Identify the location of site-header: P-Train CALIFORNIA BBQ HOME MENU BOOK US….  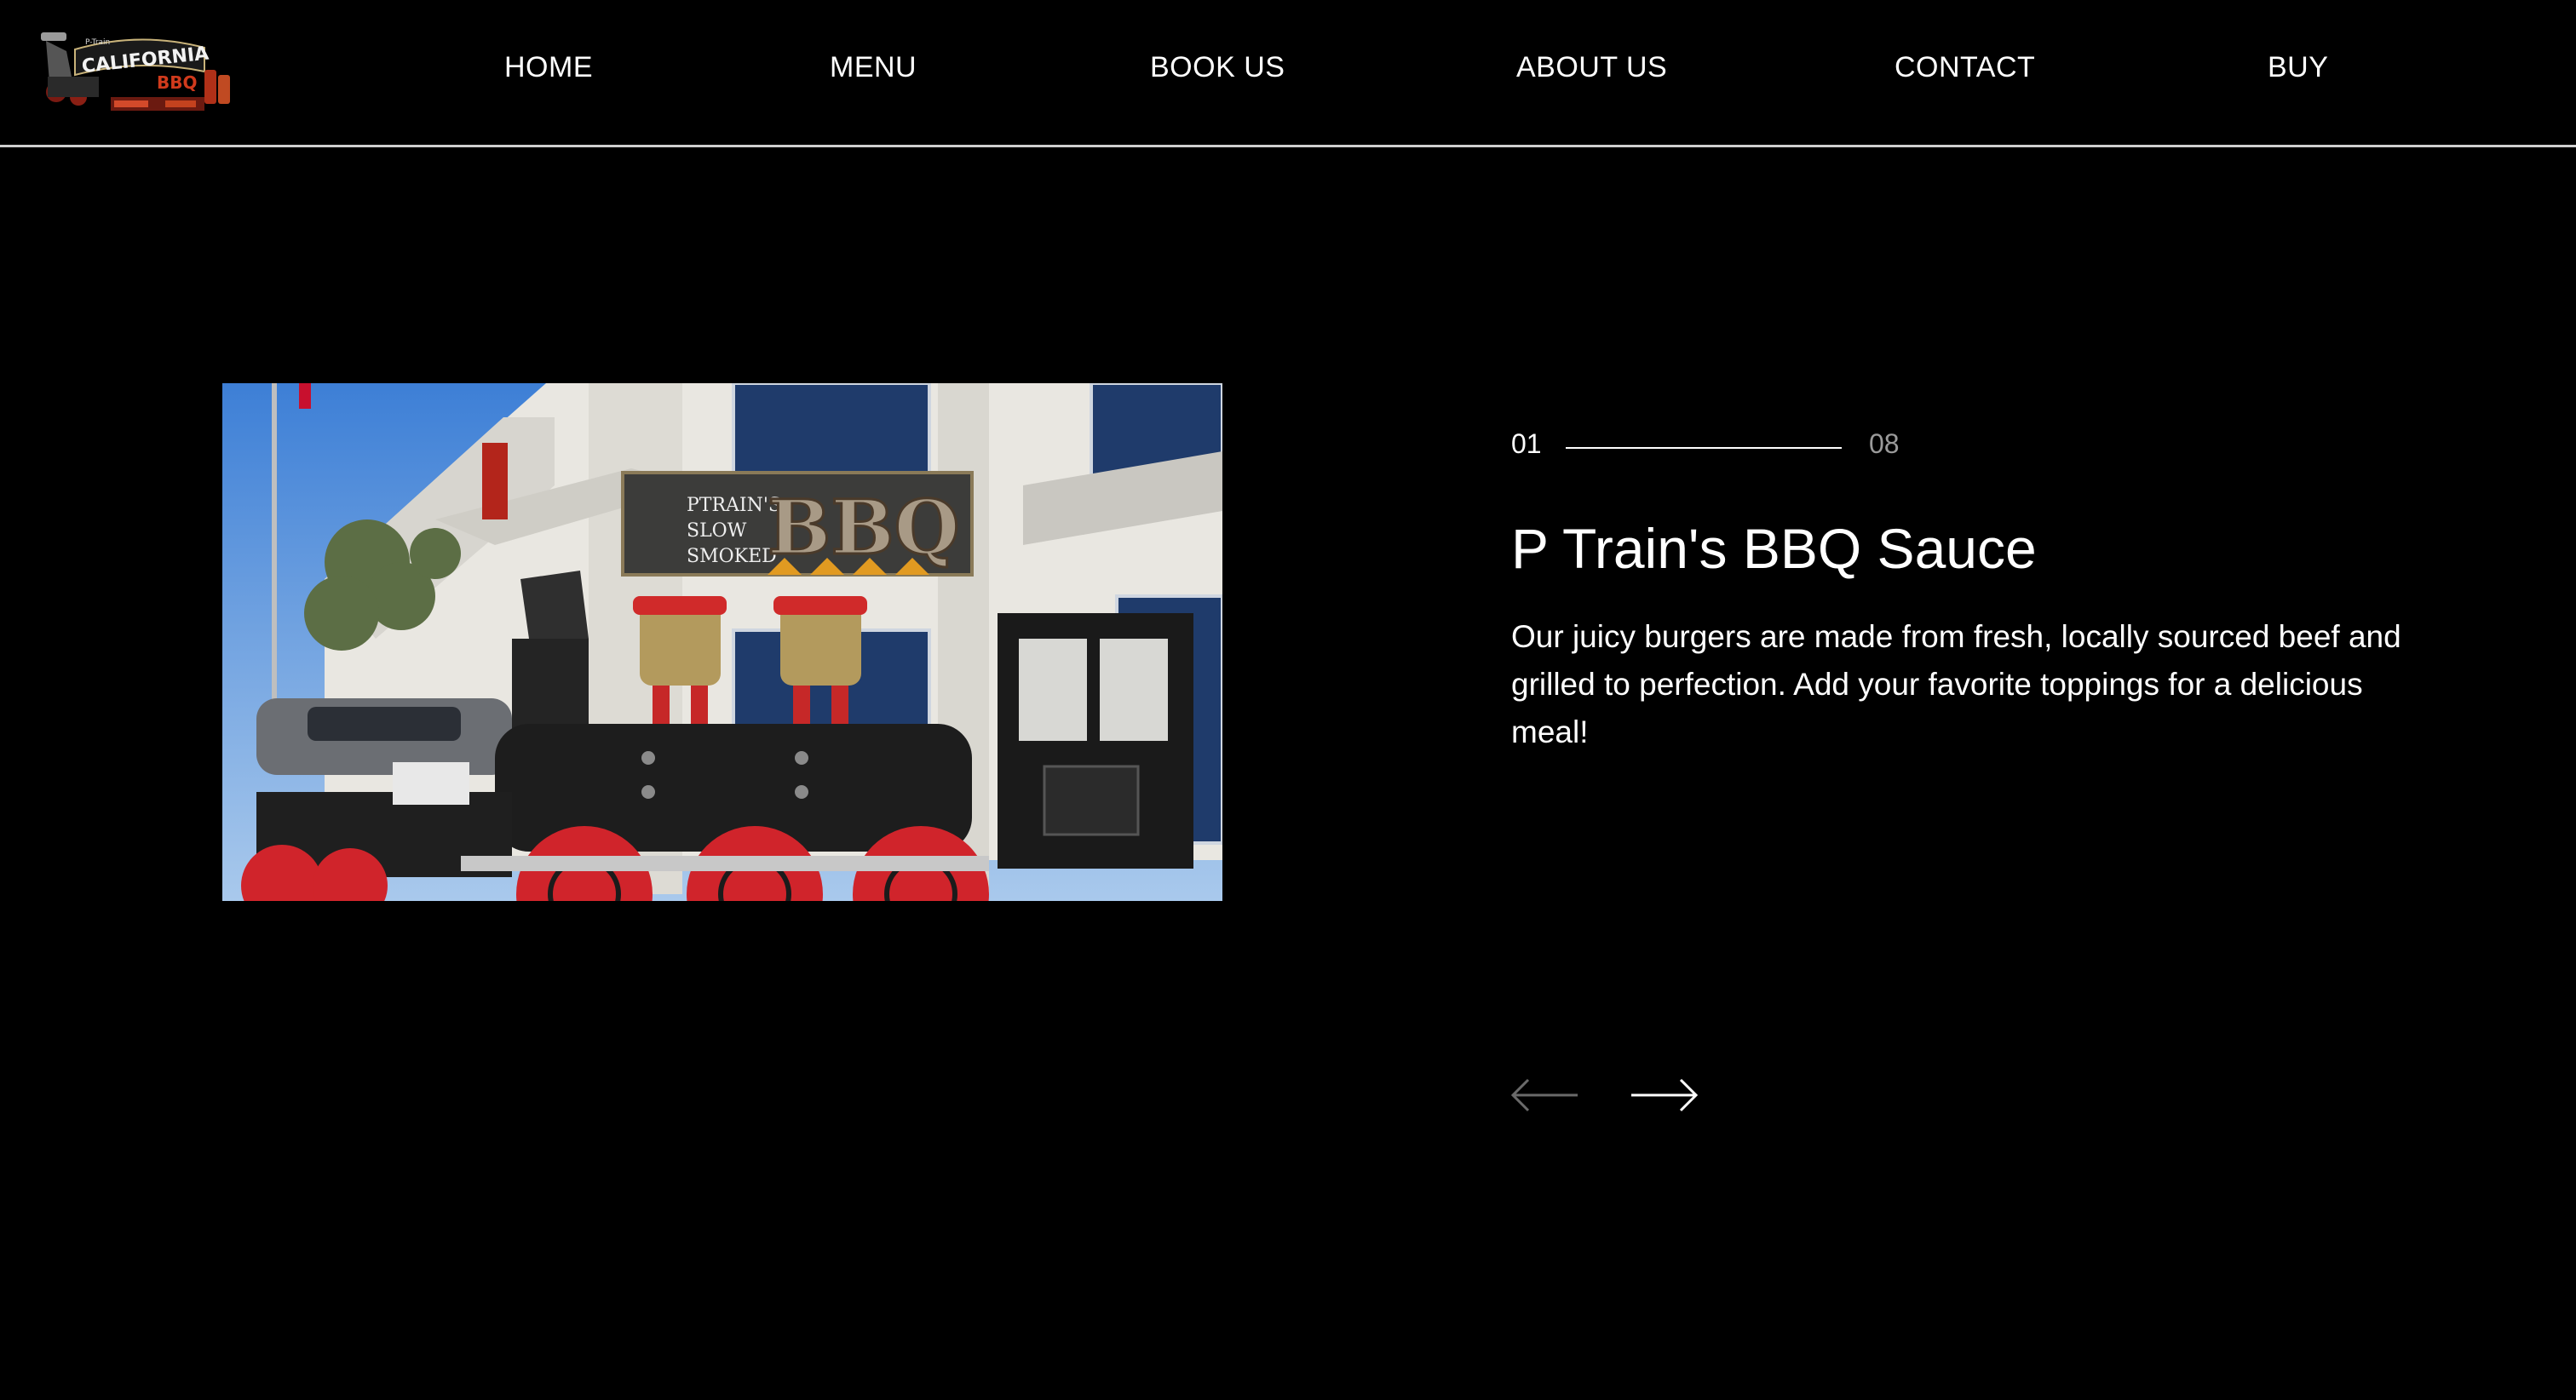
(1288, 73).